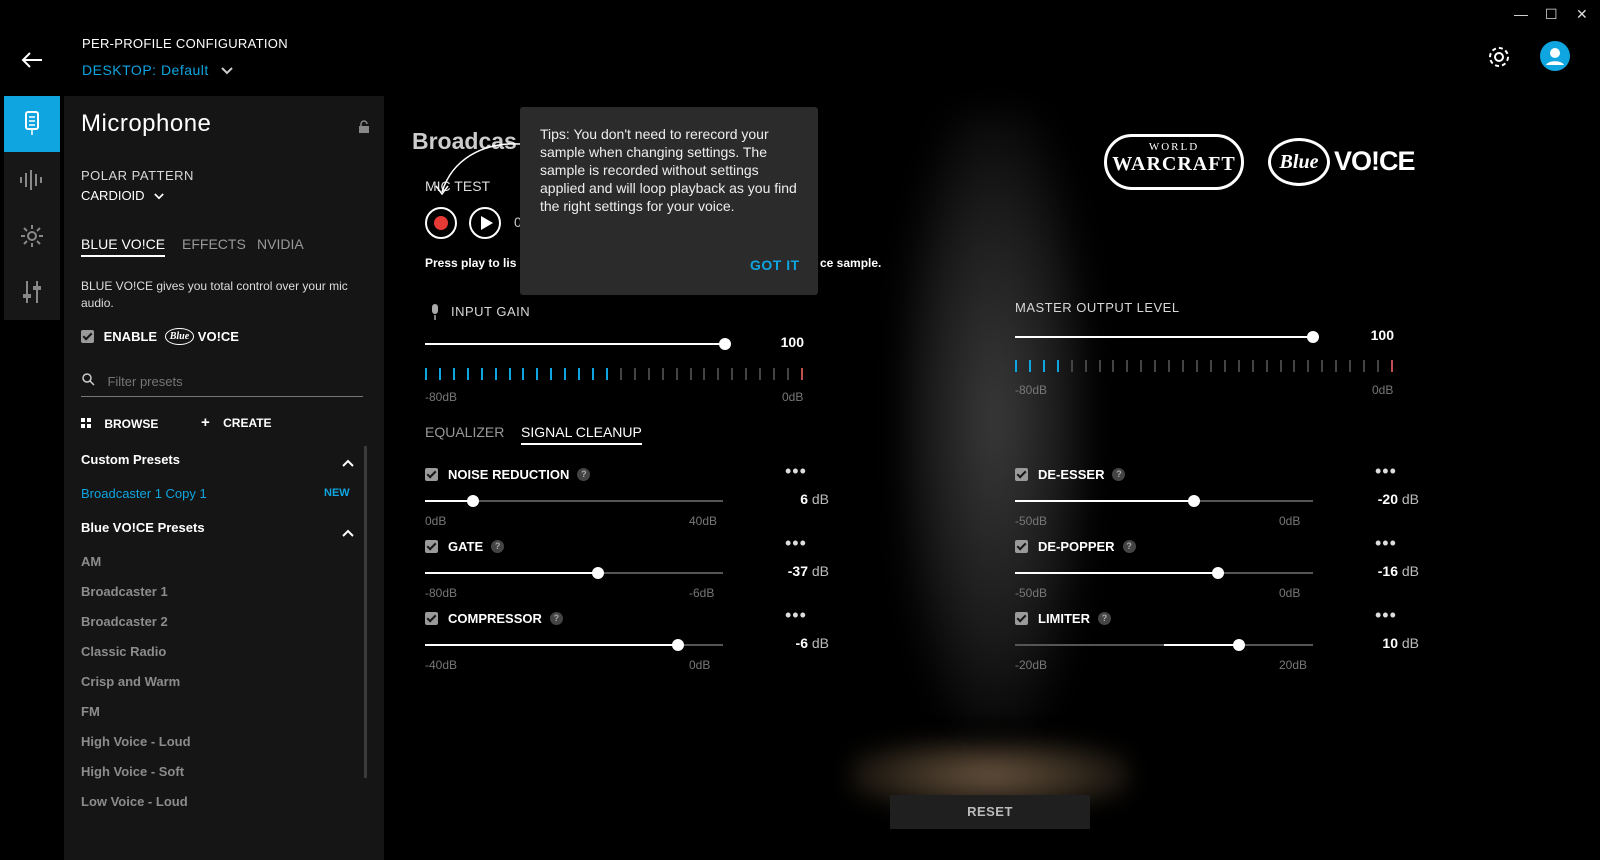 The height and width of the screenshot is (860, 1600). What do you see at coordinates (143, 527) in the screenshot?
I see `blue-presets-header: Blue VO!CE Presets` at bounding box center [143, 527].